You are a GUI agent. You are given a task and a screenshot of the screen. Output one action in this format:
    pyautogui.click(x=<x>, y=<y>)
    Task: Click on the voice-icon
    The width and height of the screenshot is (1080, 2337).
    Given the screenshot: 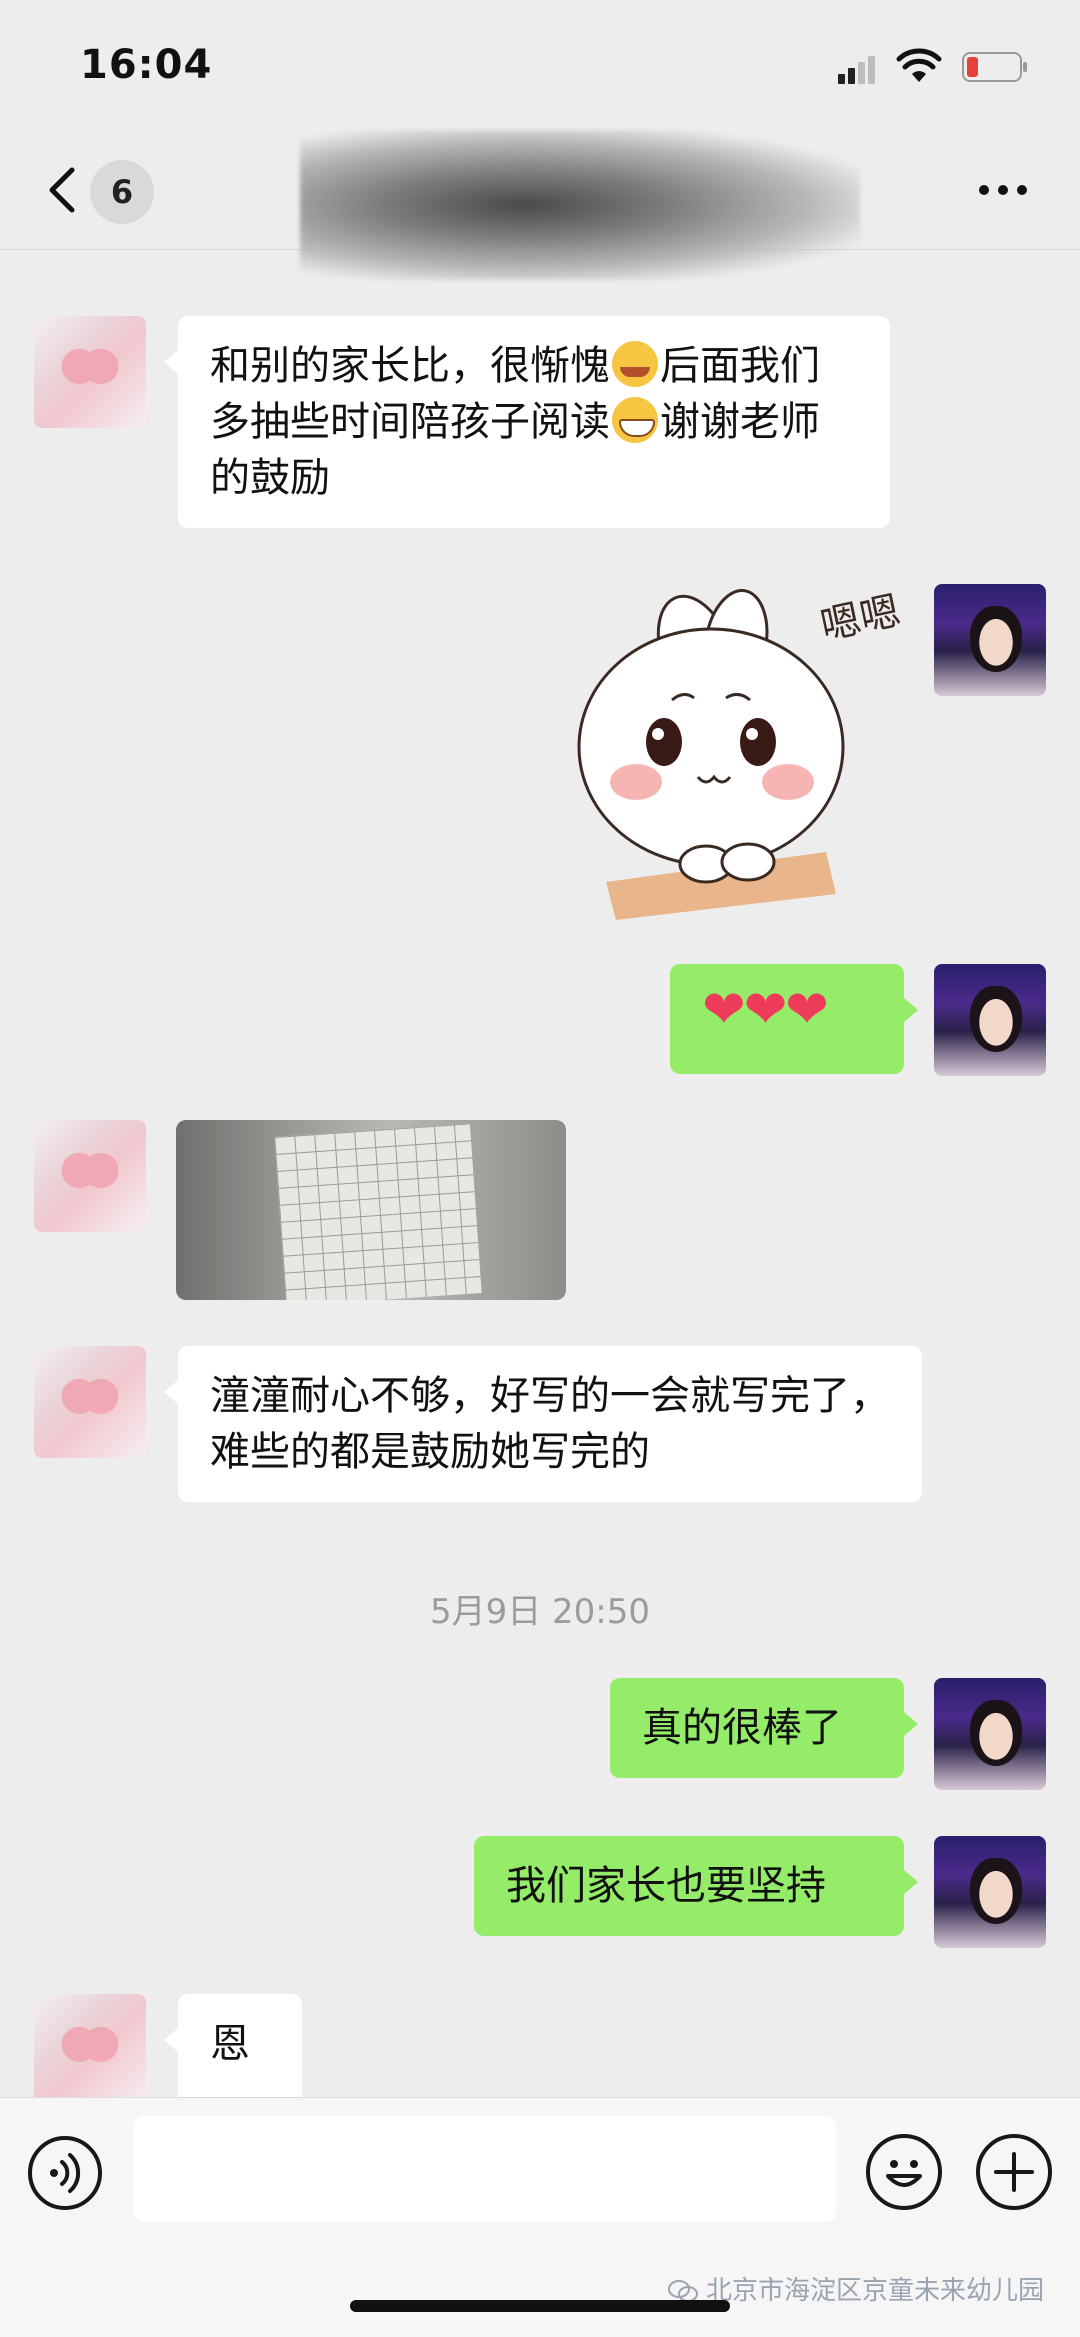 What is the action you would take?
    pyautogui.click(x=65, y=2173)
    